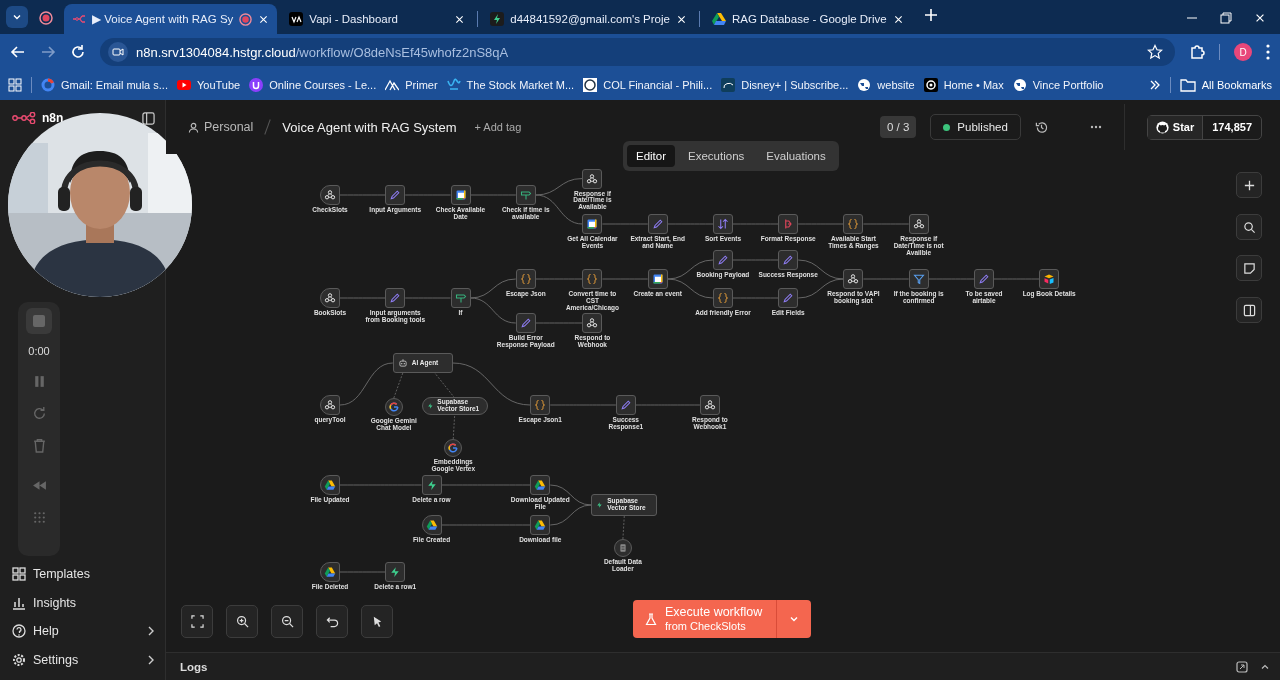 Image resolution: width=1280 pixels, height=680 pixels. I want to click on new-tab-icon, so click(930, 15).